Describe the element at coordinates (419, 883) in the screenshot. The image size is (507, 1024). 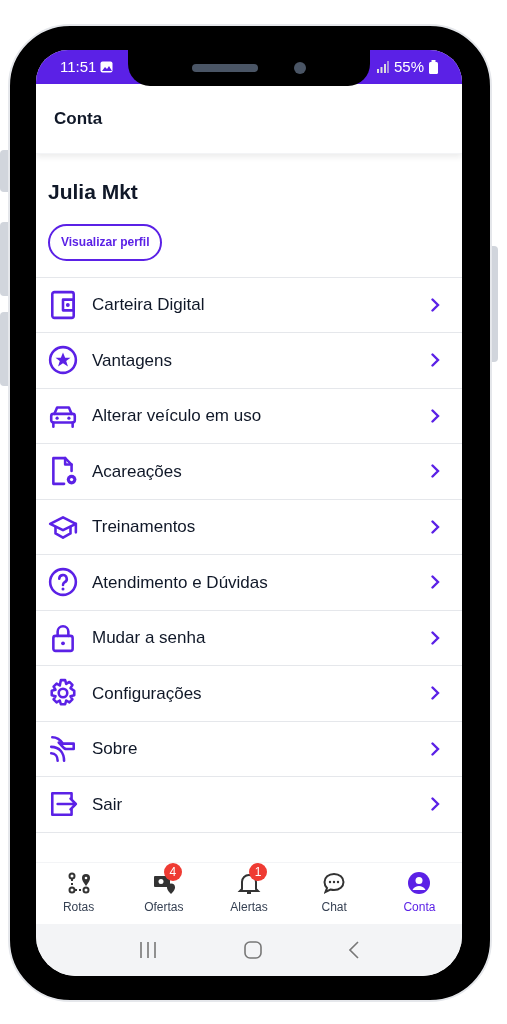
I see `user-avatar-icon` at that location.